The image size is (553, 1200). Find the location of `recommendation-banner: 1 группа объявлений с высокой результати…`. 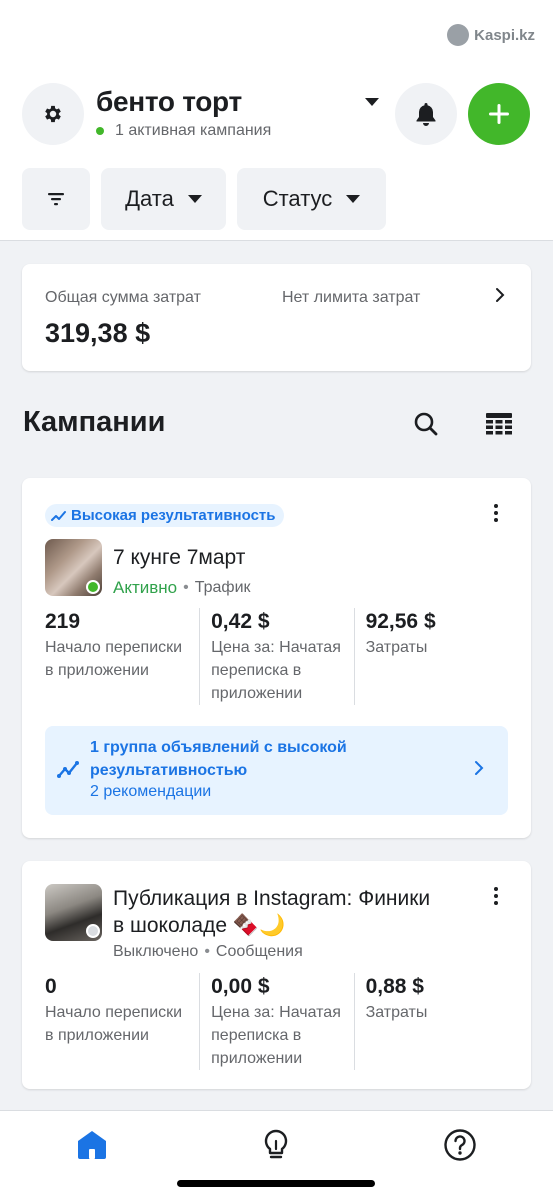

recommendation-banner: 1 группа объявлений с высокой результати… is located at coordinates (276, 770).